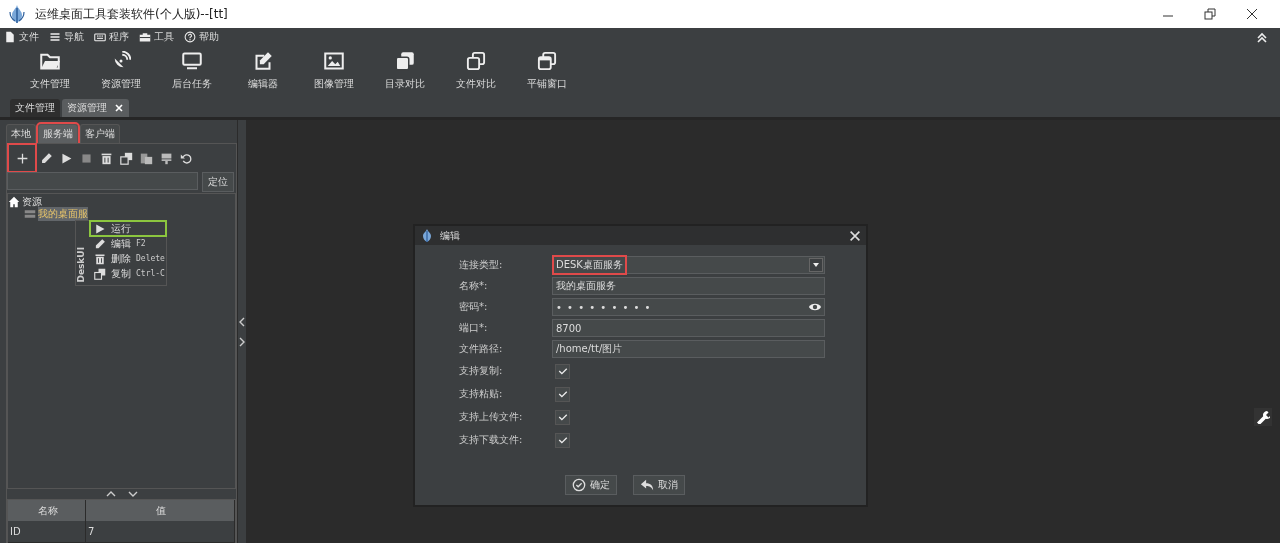  Describe the element at coordinates (491, 440) in the screenshot. I see `field-label: 支持下载文件:` at that location.